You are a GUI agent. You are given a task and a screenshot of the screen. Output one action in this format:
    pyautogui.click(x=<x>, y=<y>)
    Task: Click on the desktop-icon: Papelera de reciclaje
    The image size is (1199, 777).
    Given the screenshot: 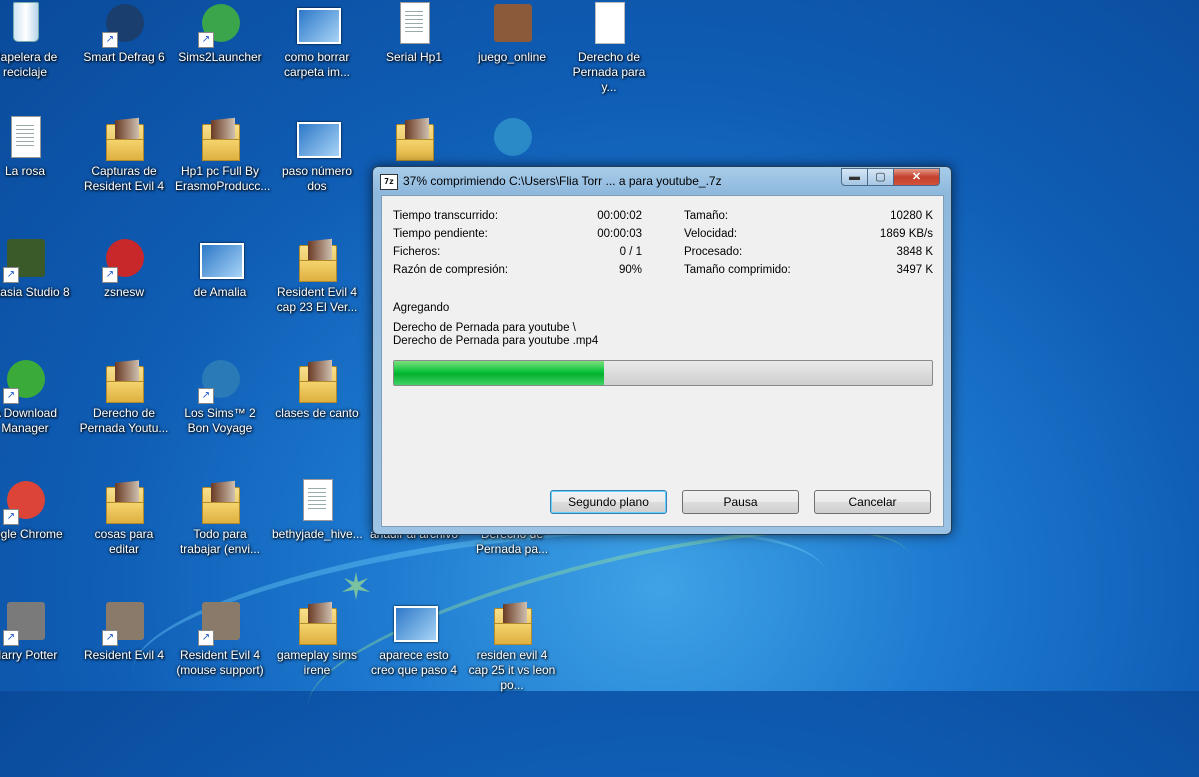 What is the action you would take?
    pyautogui.click(x=35, y=40)
    